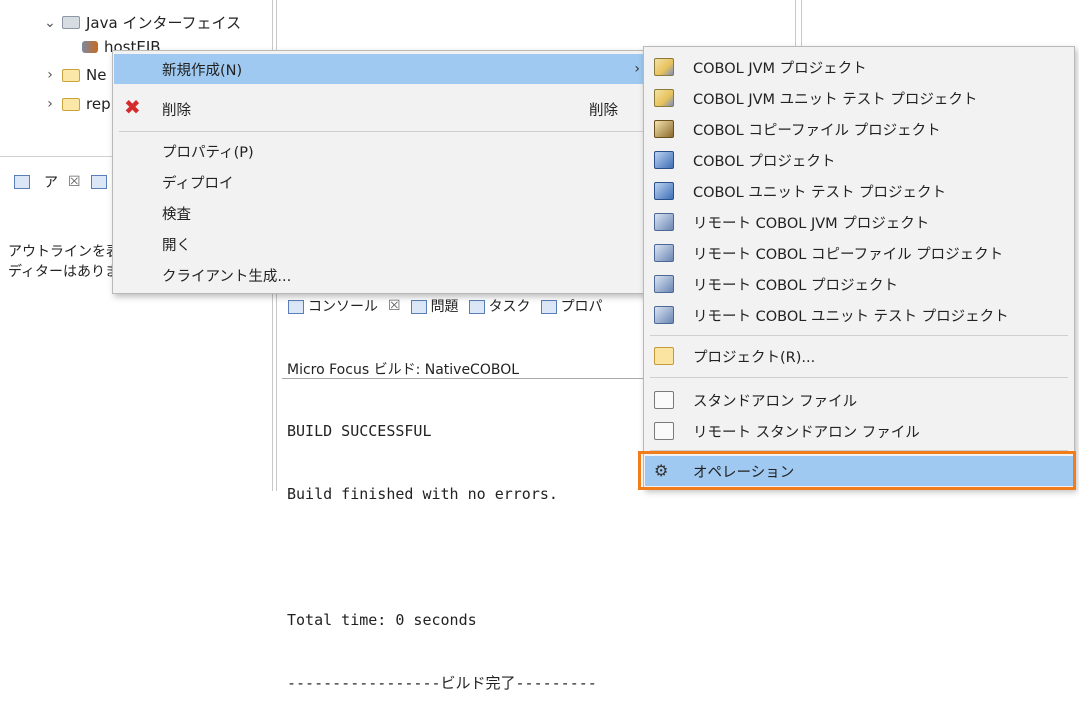 Image resolution: width=1079 pixels, height=715 pixels. Describe the element at coordinates (164, 23) in the screenshot. I see `tree-item-label: Java インターフェイス` at that location.